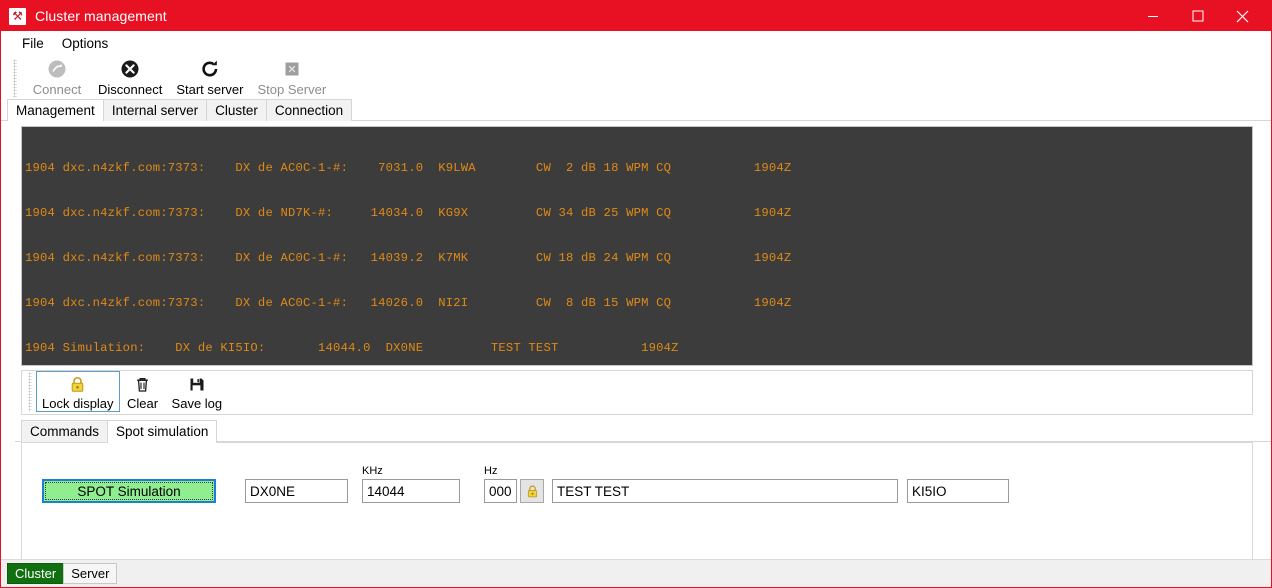  I want to click on log-toolbar-grip, so click(30, 392).